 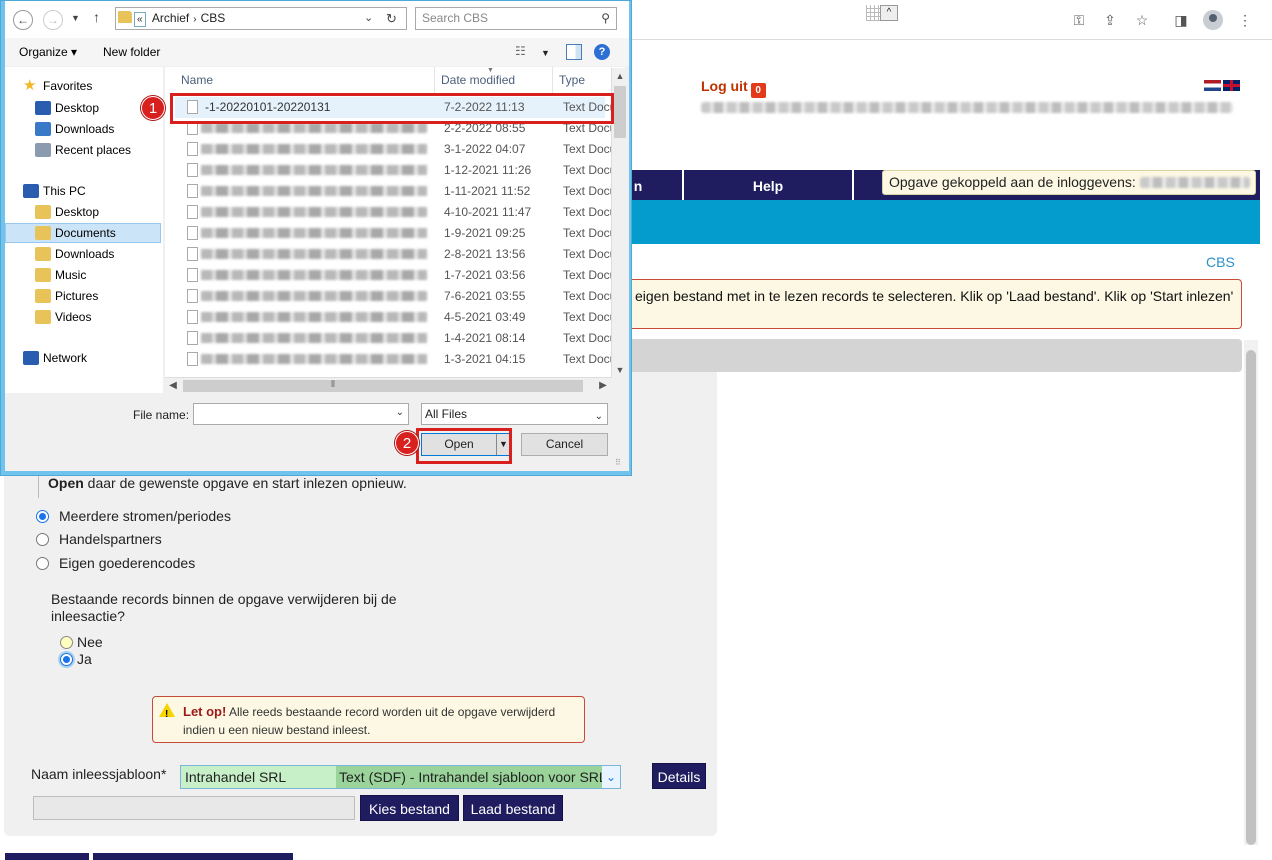 What do you see at coordinates (83, 233) in the screenshot?
I see `nav-documents: Documents` at bounding box center [83, 233].